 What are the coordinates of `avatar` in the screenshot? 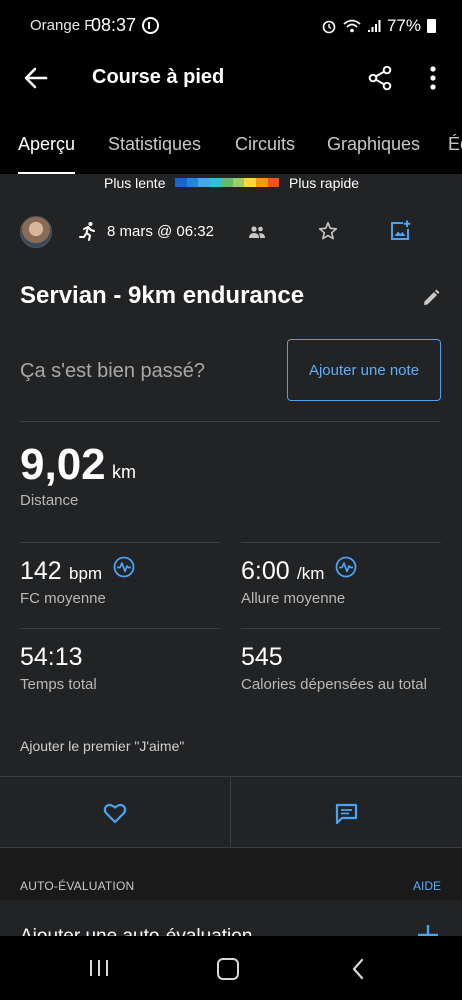 It's located at (36, 232).